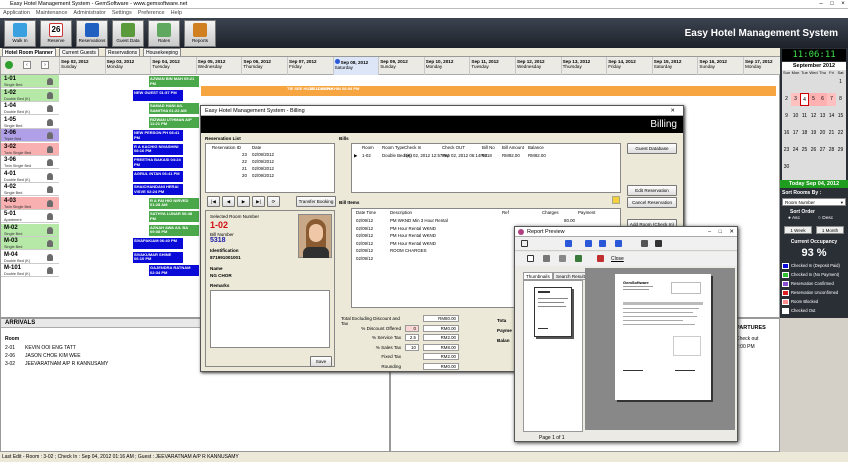 The height and width of the screenshot is (462, 848). I want to click on room-row-1-05: 1-05 Single Bed, so click(30, 122).